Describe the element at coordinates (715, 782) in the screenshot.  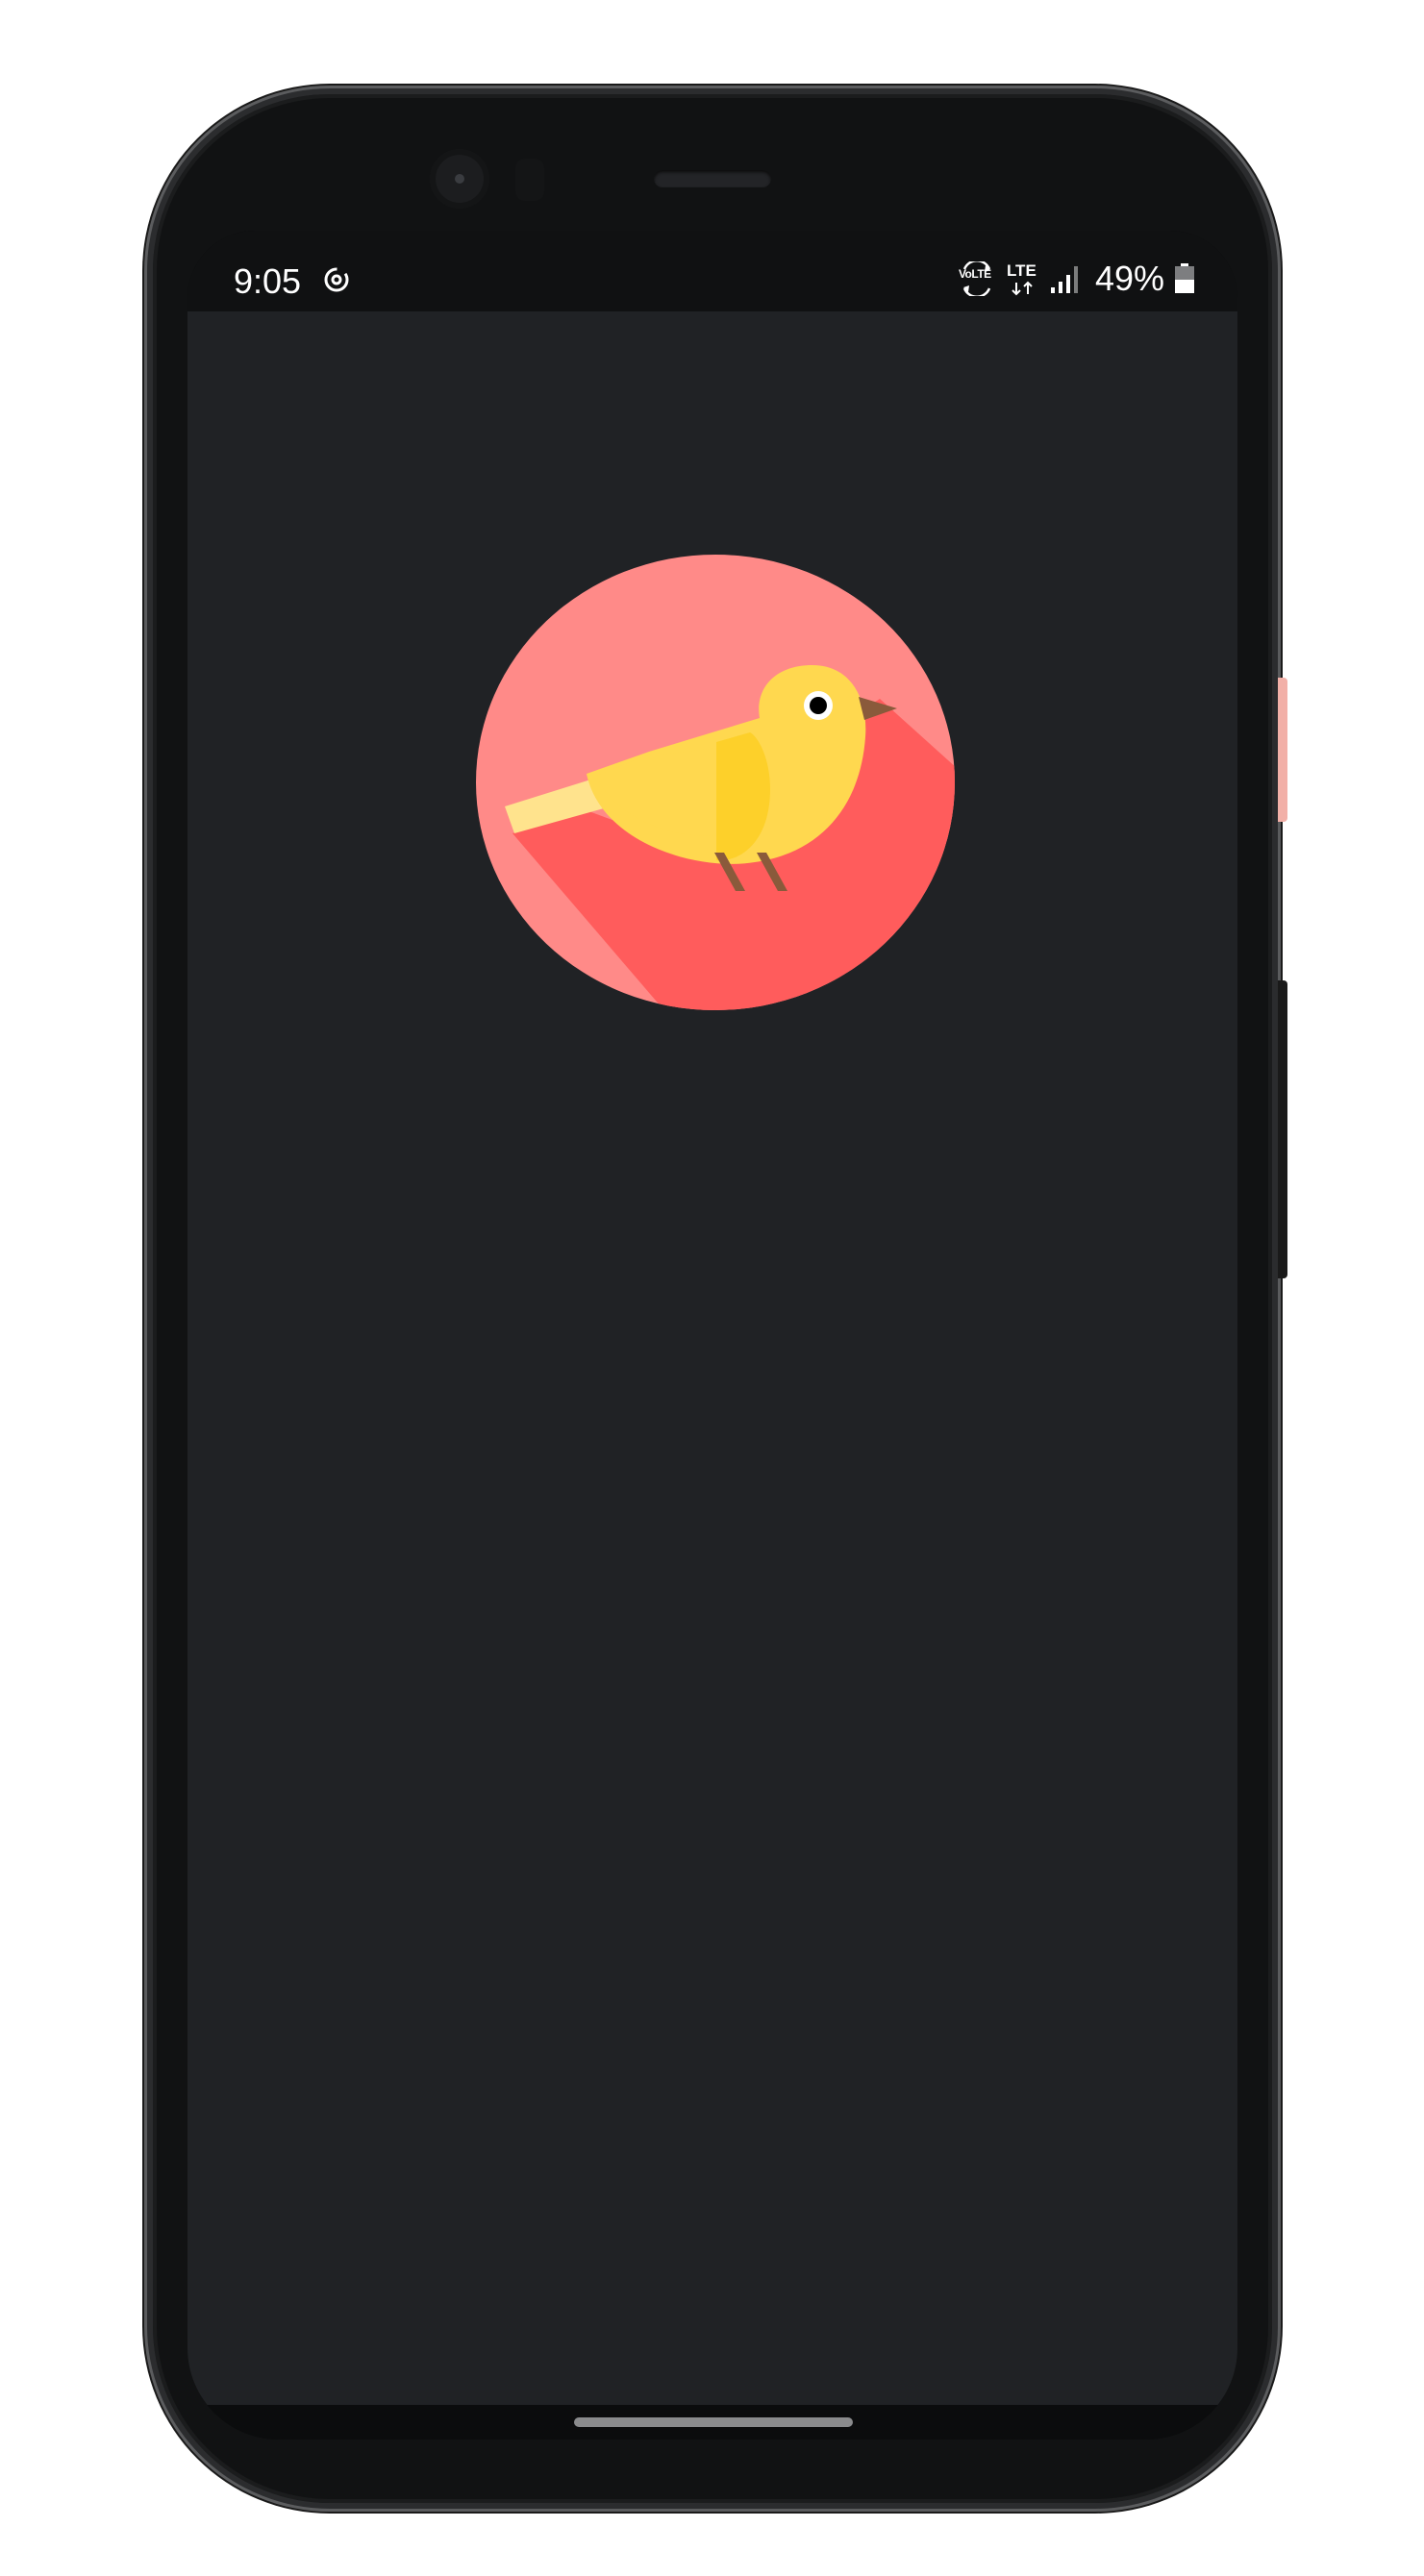
I see `bird-logo-icon` at that location.